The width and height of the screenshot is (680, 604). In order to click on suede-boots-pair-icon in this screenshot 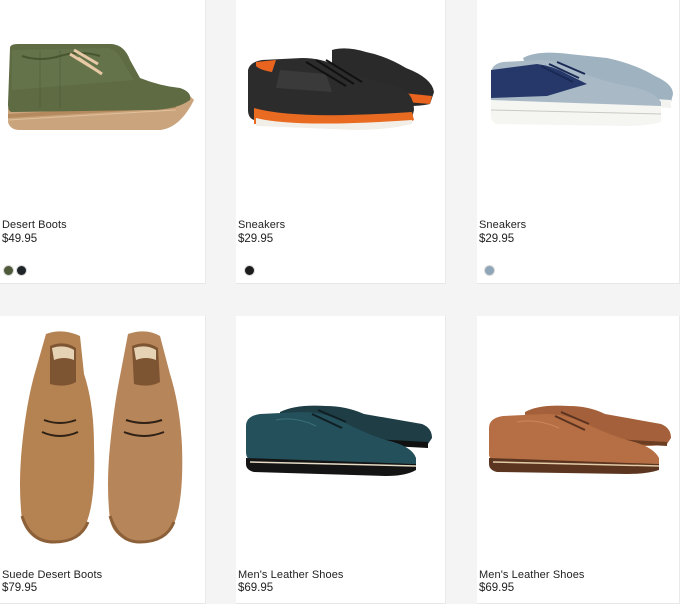, I will do `click(103, 431)`.